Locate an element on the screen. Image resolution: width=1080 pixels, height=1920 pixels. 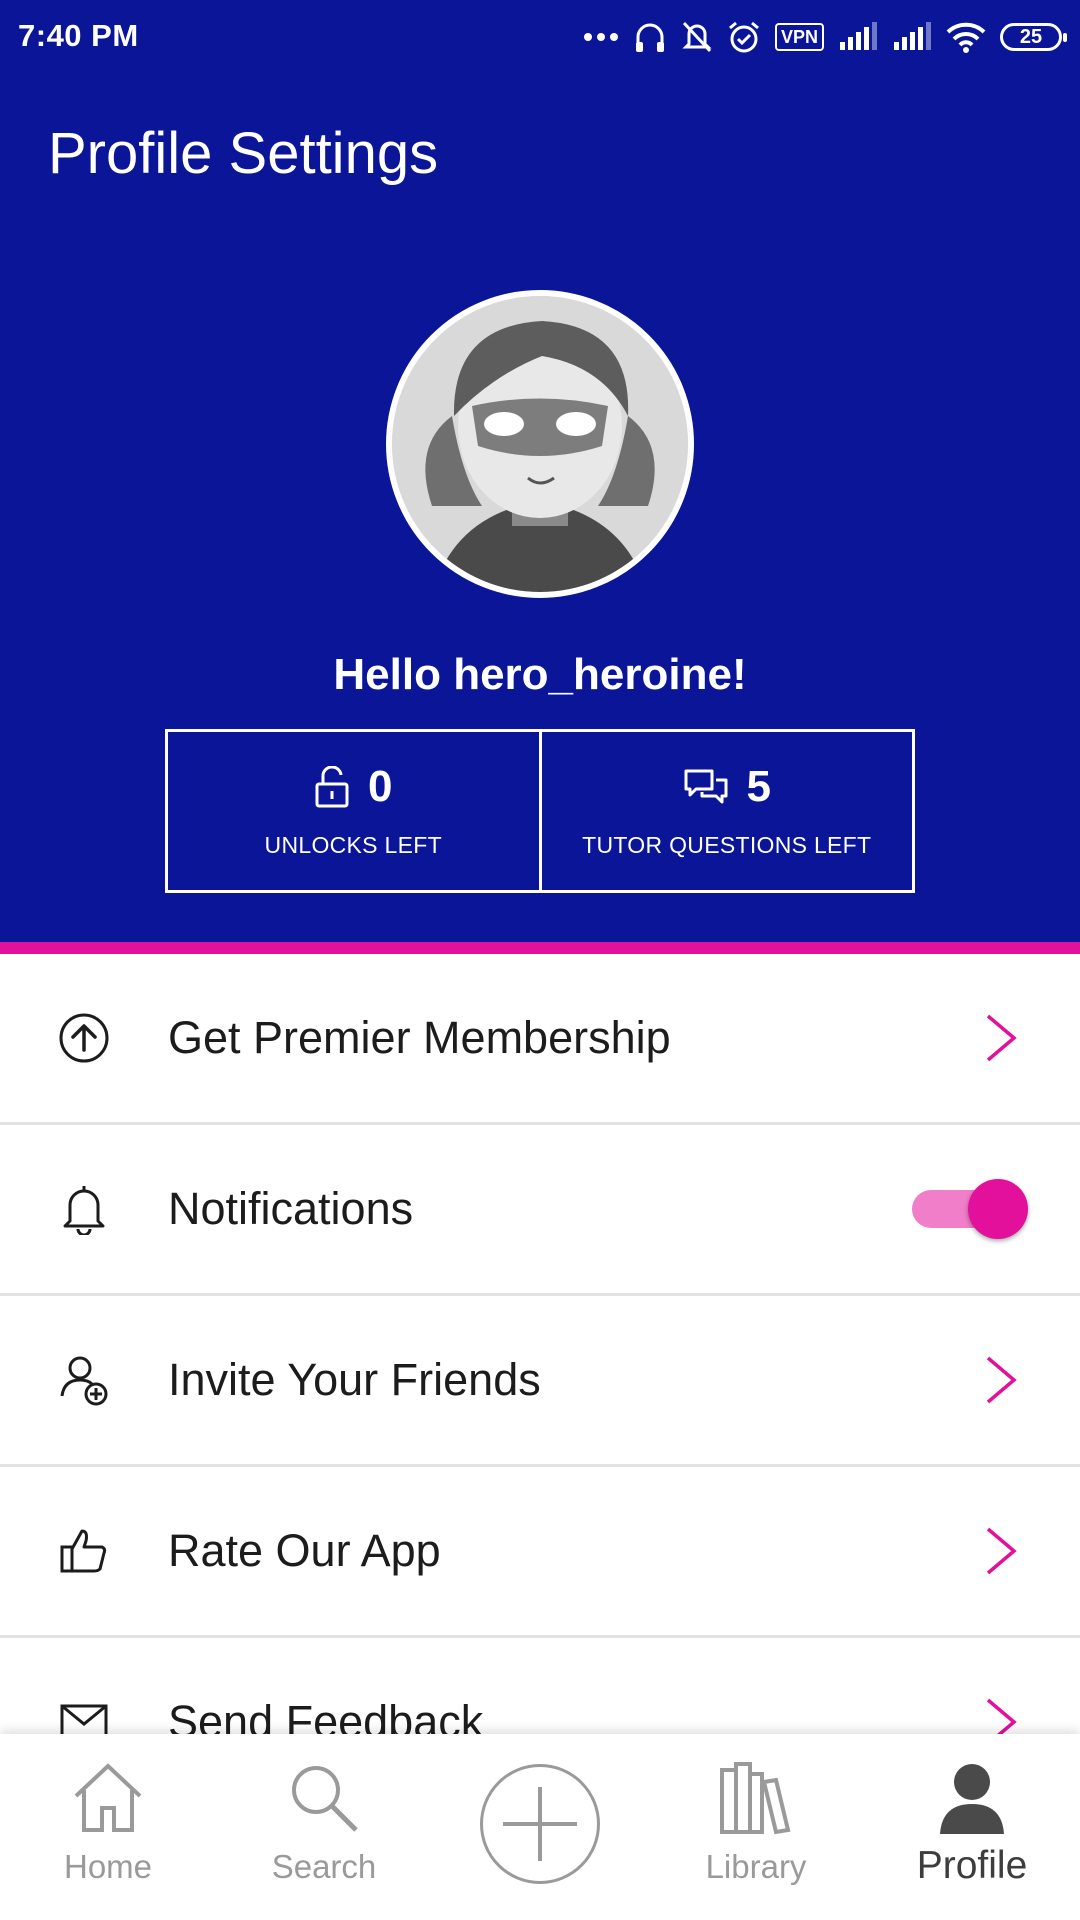
home-icon is located at coordinates (108, 1797).